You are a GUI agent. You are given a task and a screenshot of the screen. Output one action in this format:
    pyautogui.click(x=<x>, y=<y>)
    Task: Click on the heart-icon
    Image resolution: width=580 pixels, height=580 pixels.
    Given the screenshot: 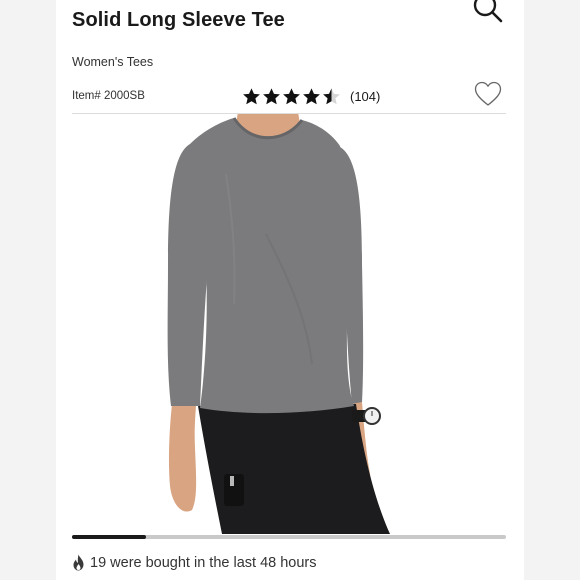 What is the action you would take?
    pyautogui.click(x=488, y=94)
    